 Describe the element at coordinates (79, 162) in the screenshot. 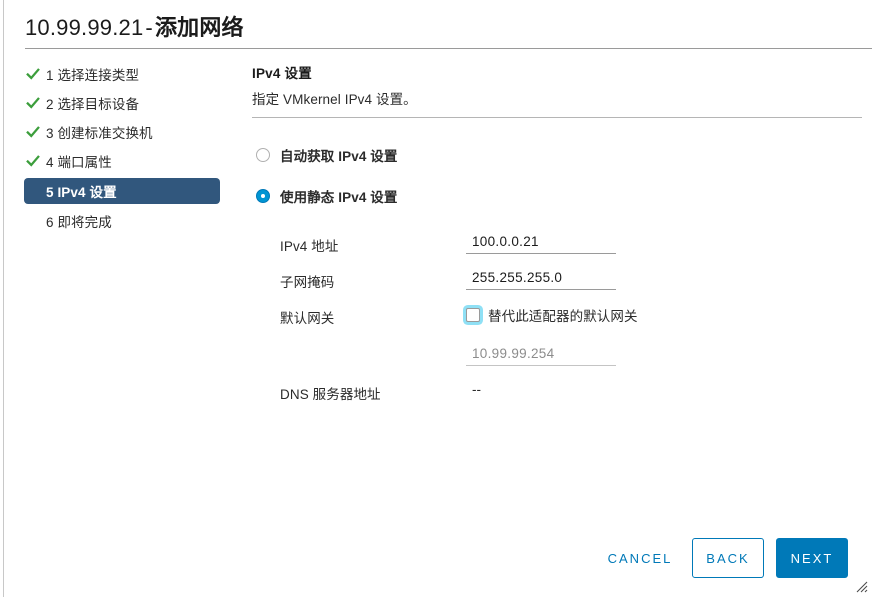

I see `wizard-step-4-label: 4 端口属性` at that location.